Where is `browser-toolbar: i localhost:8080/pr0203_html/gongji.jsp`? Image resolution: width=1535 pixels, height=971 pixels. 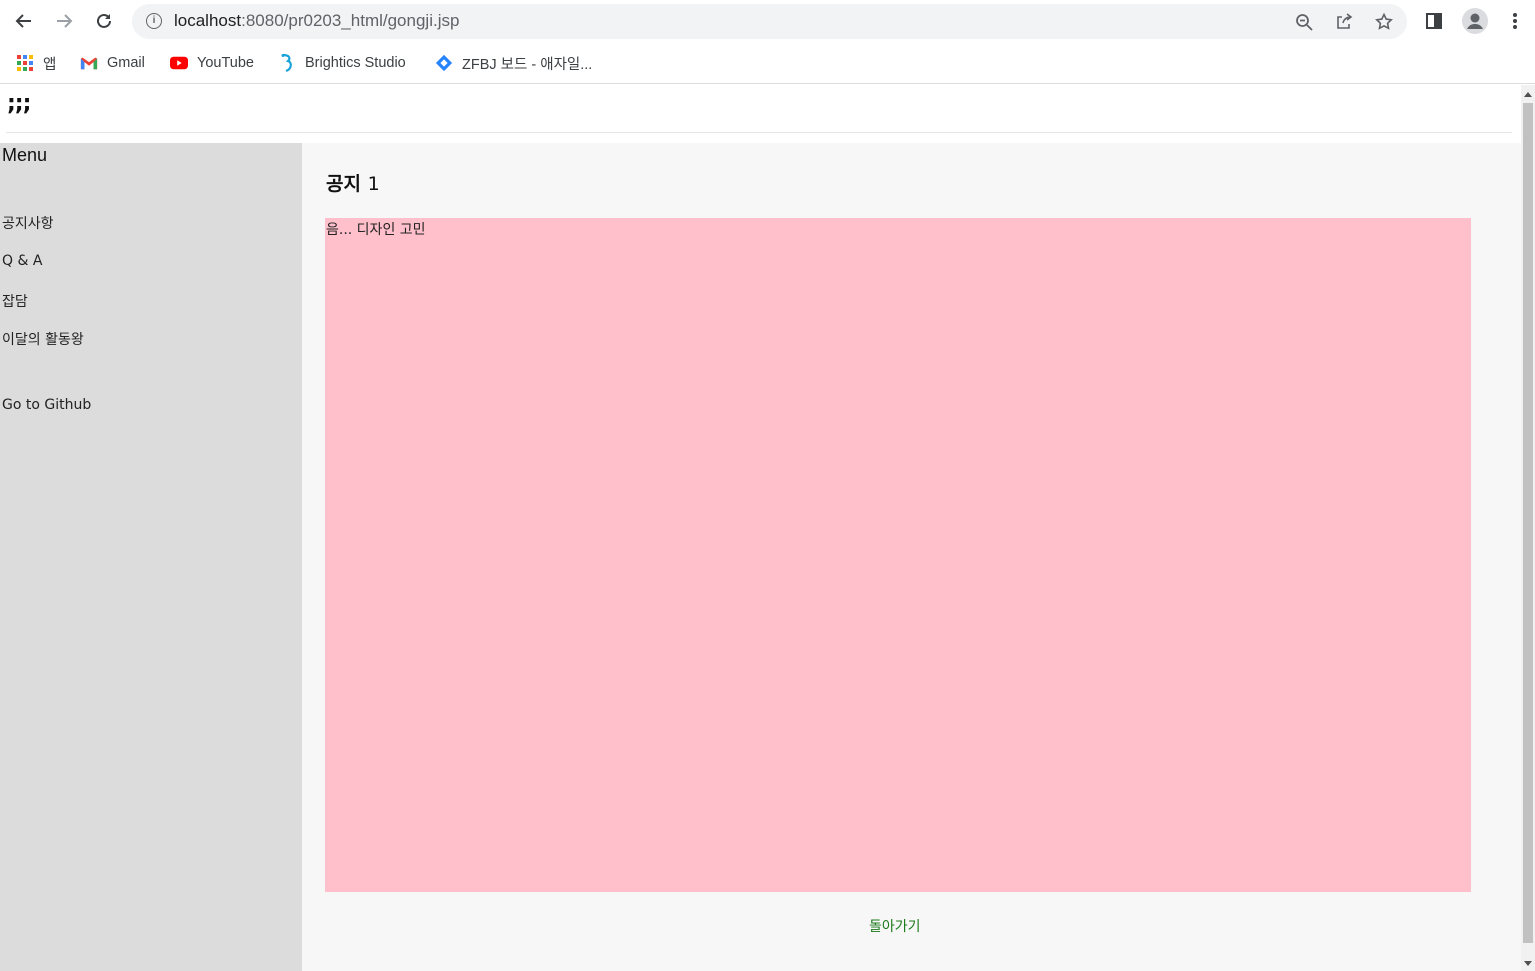
browser-toolbar: i localhost:8080/pr0203_html/gongji.jsp is located at coordinates (767, 21).